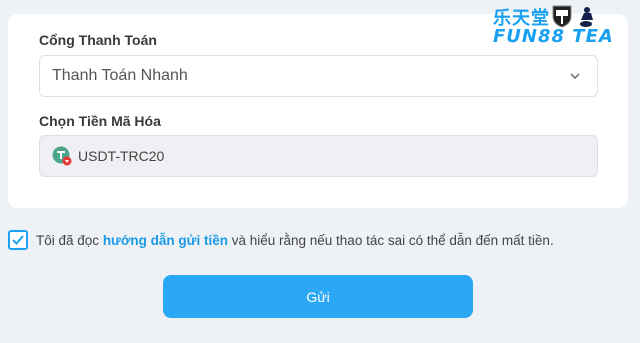 This screenshot has height=343, width=640. What do you see at coordinates (121, 156) in the screenshot?
I see `coin-value: USDT-TRC20` at bounding box center [121, 156].